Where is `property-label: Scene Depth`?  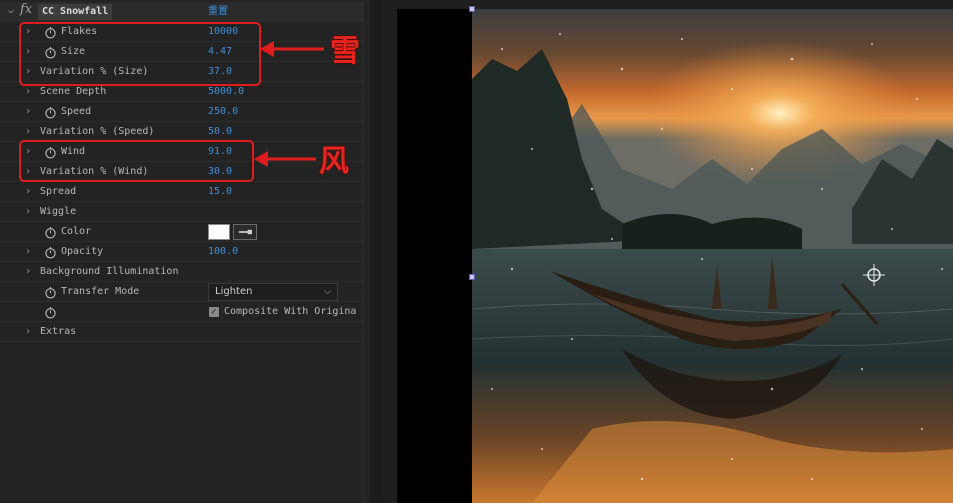
property-label: Scene Depth is located at coordinates (73, 91).